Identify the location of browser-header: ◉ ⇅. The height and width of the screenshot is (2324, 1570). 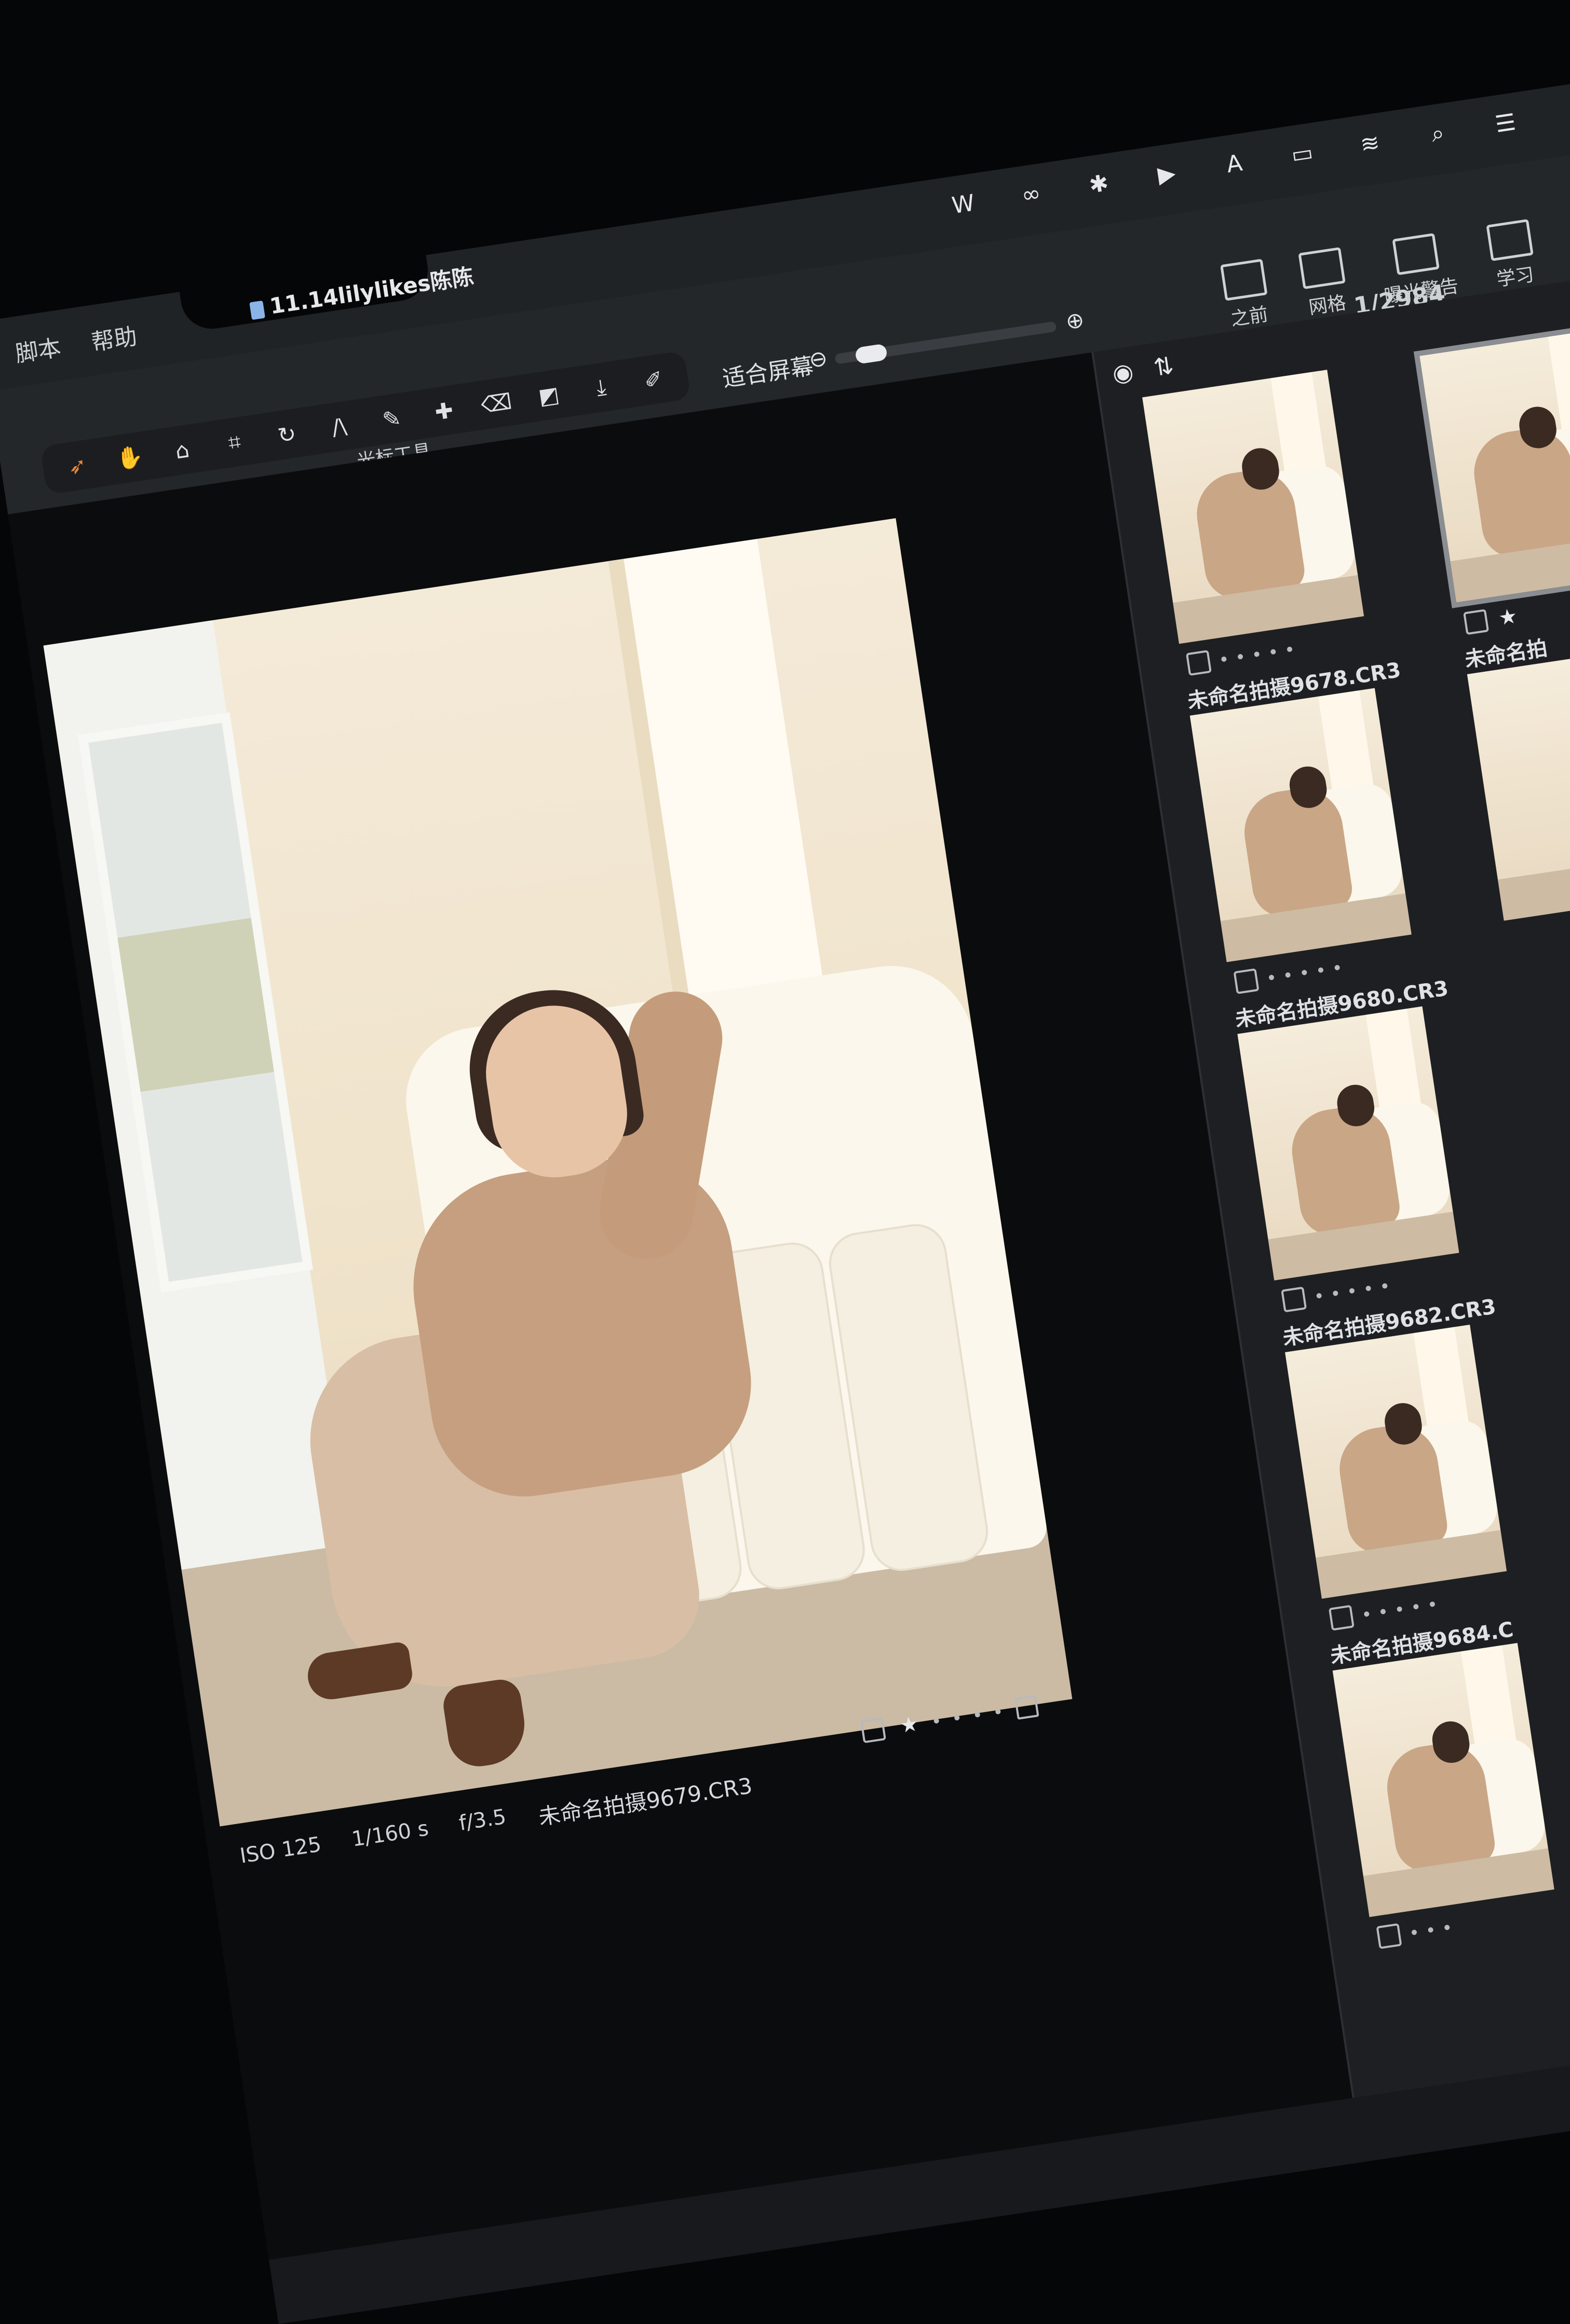
(1143, 370).